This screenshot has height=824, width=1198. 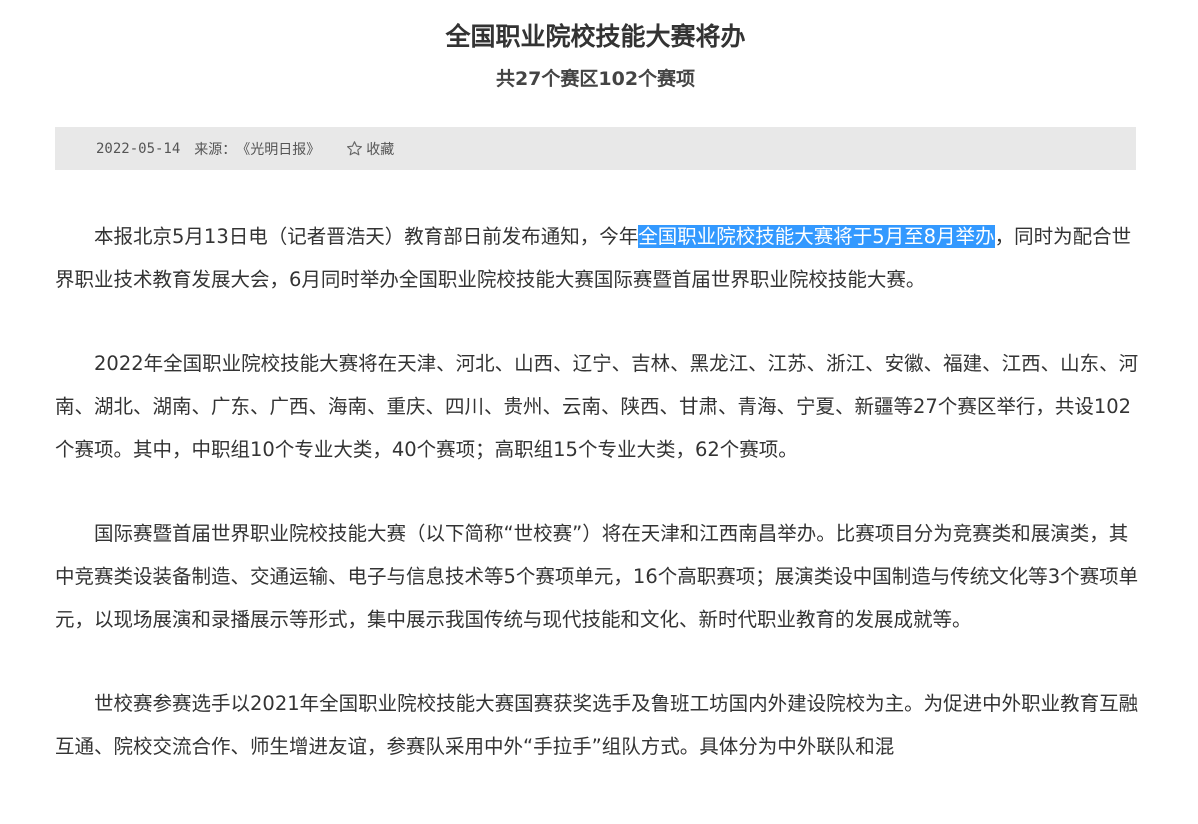 What do you see at coordinates (366, 236) in the screenshot?
I see `paragraph-text: 本报北京5月13日电（记者晋浩天）教育部日前发布通知，今年` at bounding box center [366, 236].